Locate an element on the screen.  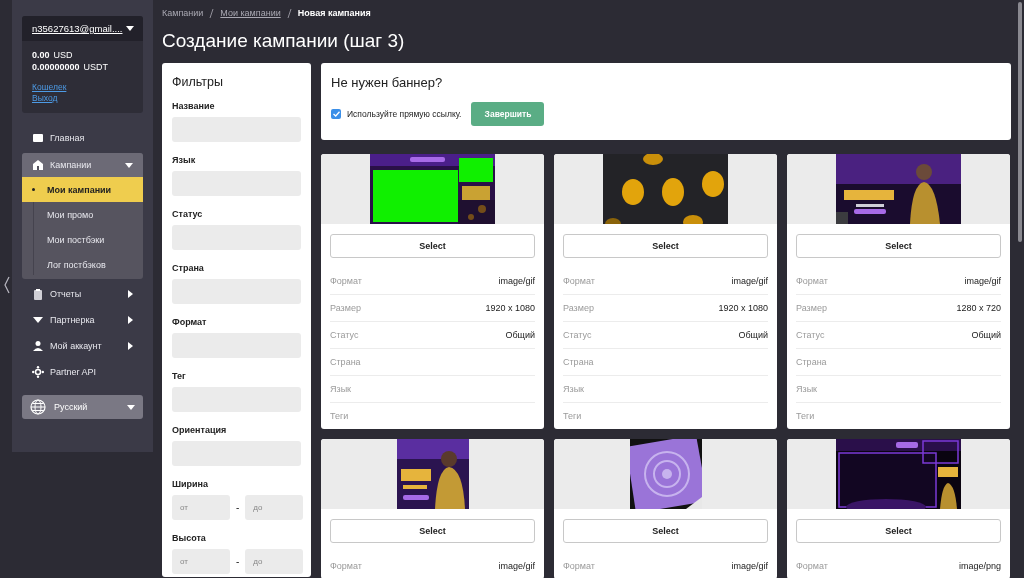
account-link: Выход is located at coordinates (45, 98).